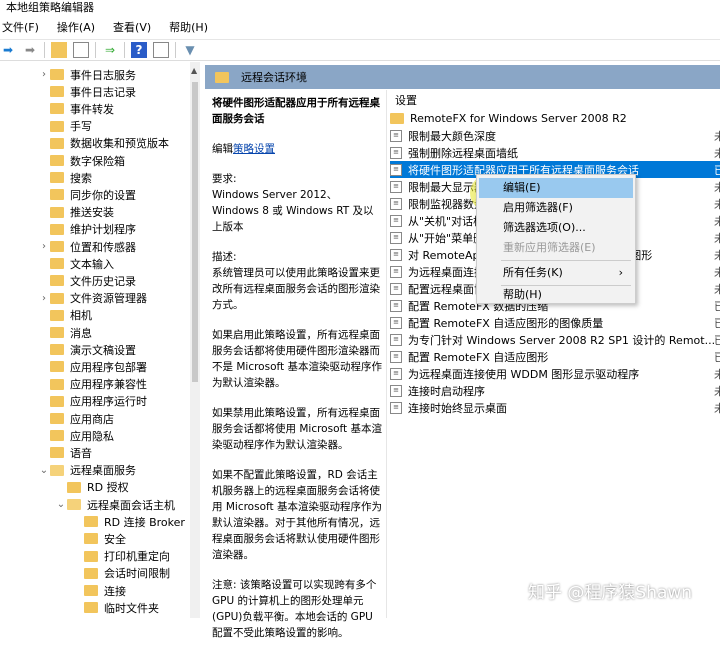  What do you see at coordinates (555, 407) in the screenshot?
I see `list-row: ≡ 连接时始终显示桌面 未` at bounding box center [555, 407].